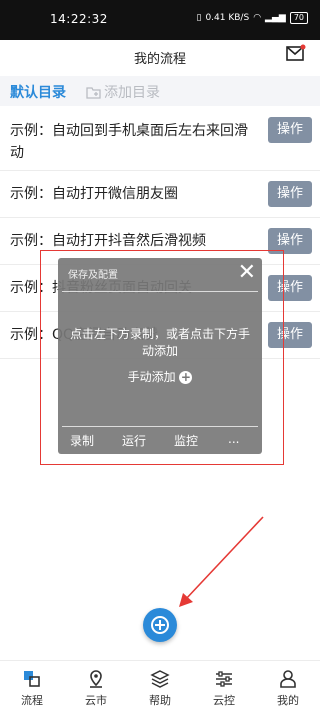  I want to click on nav-label: 我的, so click(288, 700).